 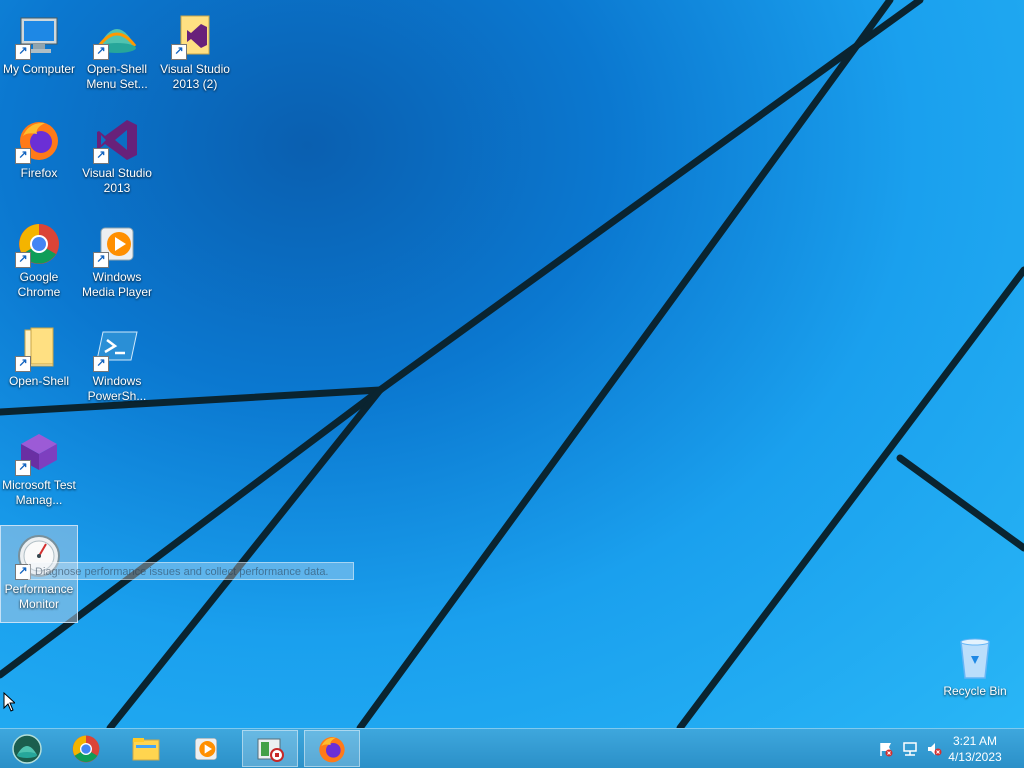 I want to click on media-player-icon, so click(x=206, y=748).